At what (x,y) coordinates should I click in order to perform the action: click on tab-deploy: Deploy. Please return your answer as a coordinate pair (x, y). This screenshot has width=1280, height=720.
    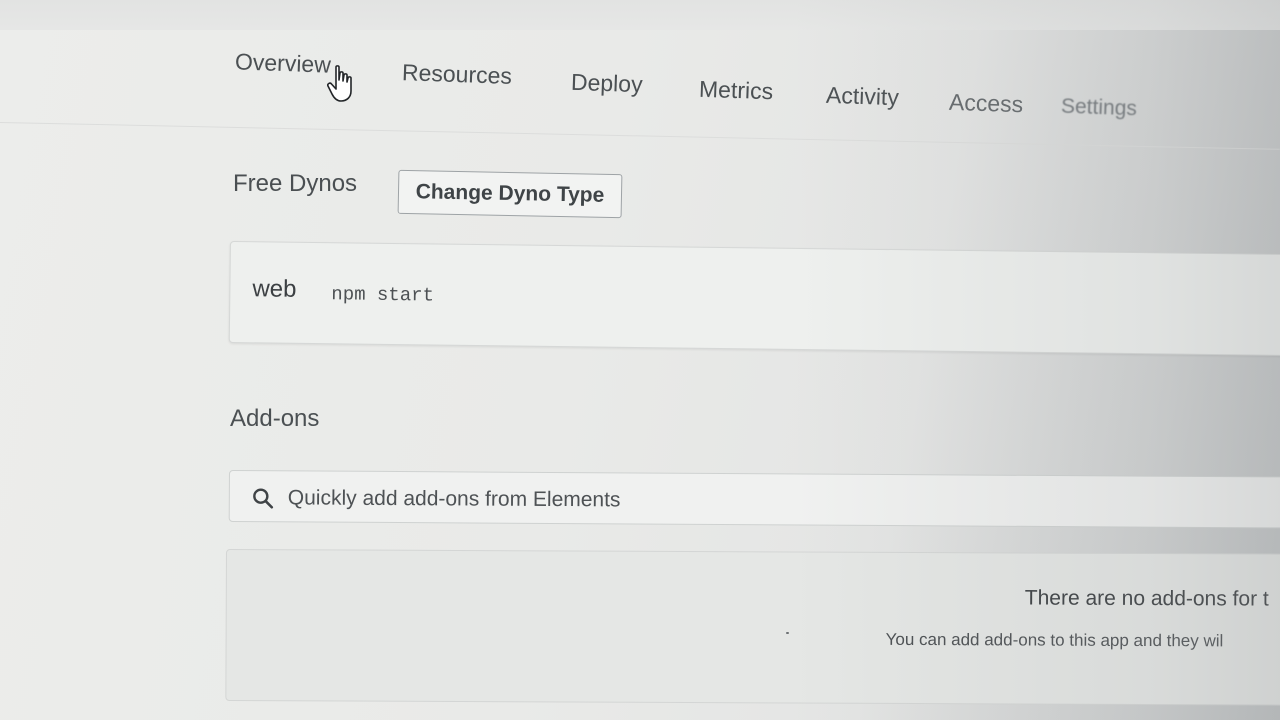
    Looking at the image, I should click on (607, 83).